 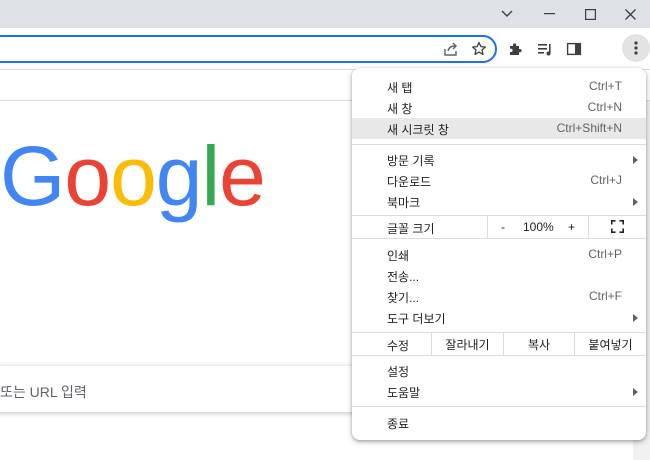 I want to click on menu-item-history: 방문 기록, so click(x=499, y=159).